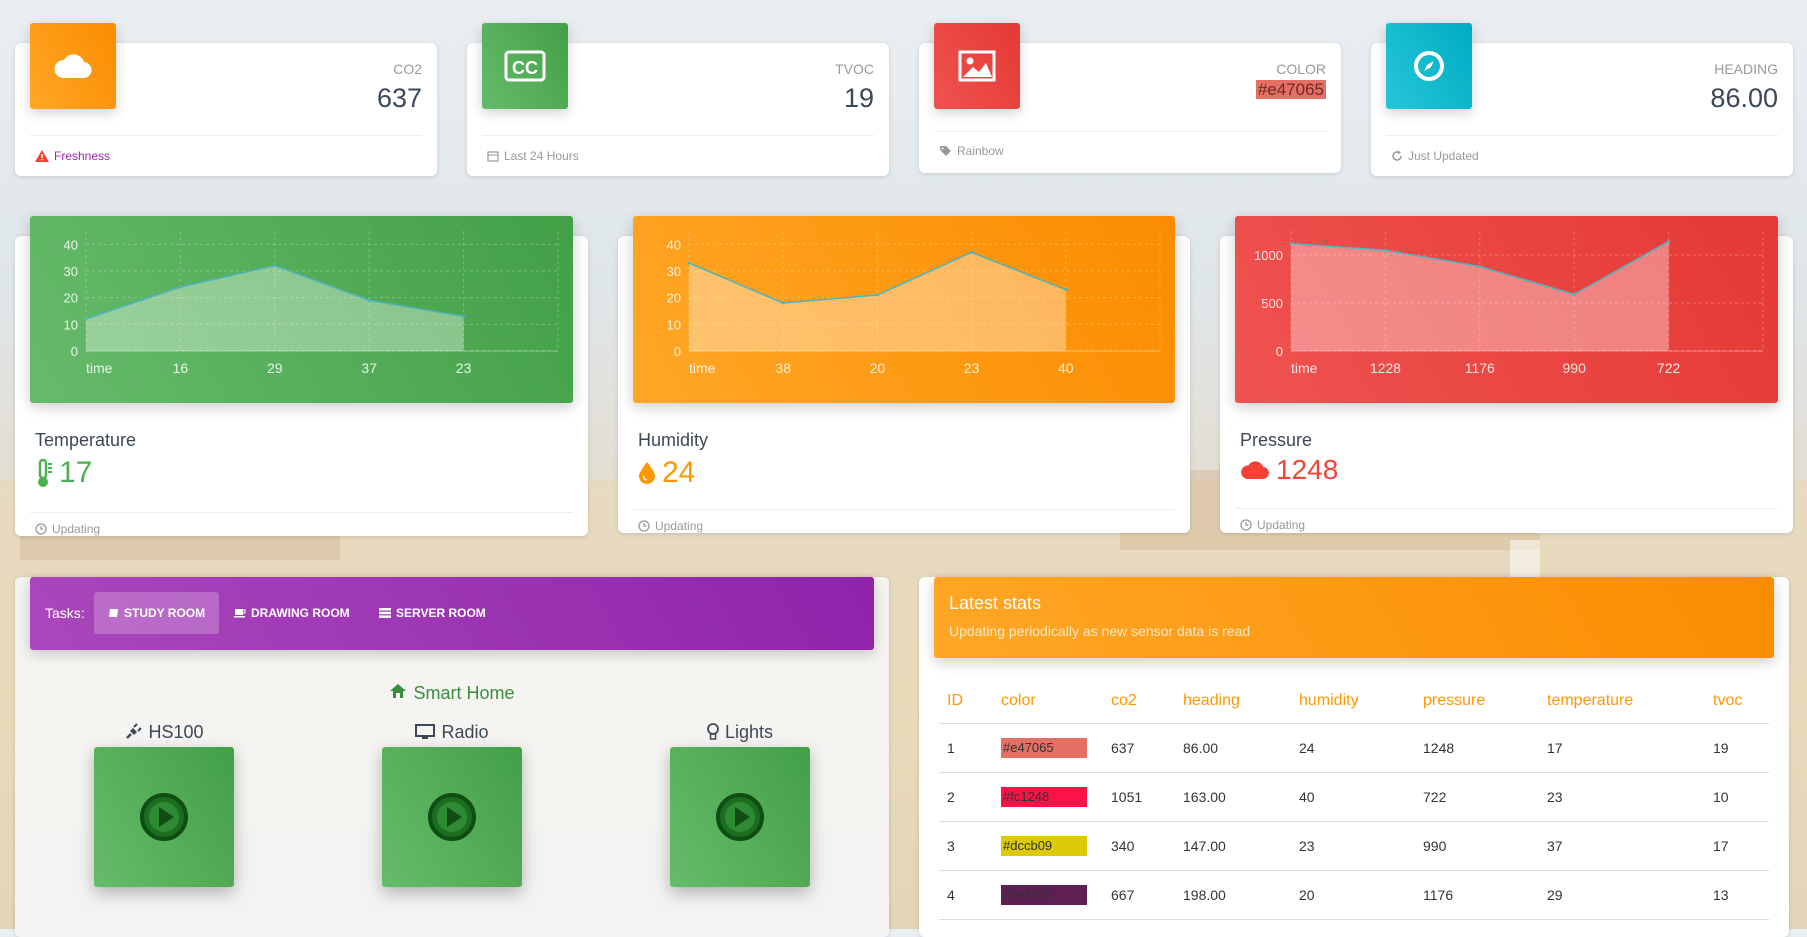  I want to click on stat-card-co2: CO2 637 Freshness, so click(226, 99).